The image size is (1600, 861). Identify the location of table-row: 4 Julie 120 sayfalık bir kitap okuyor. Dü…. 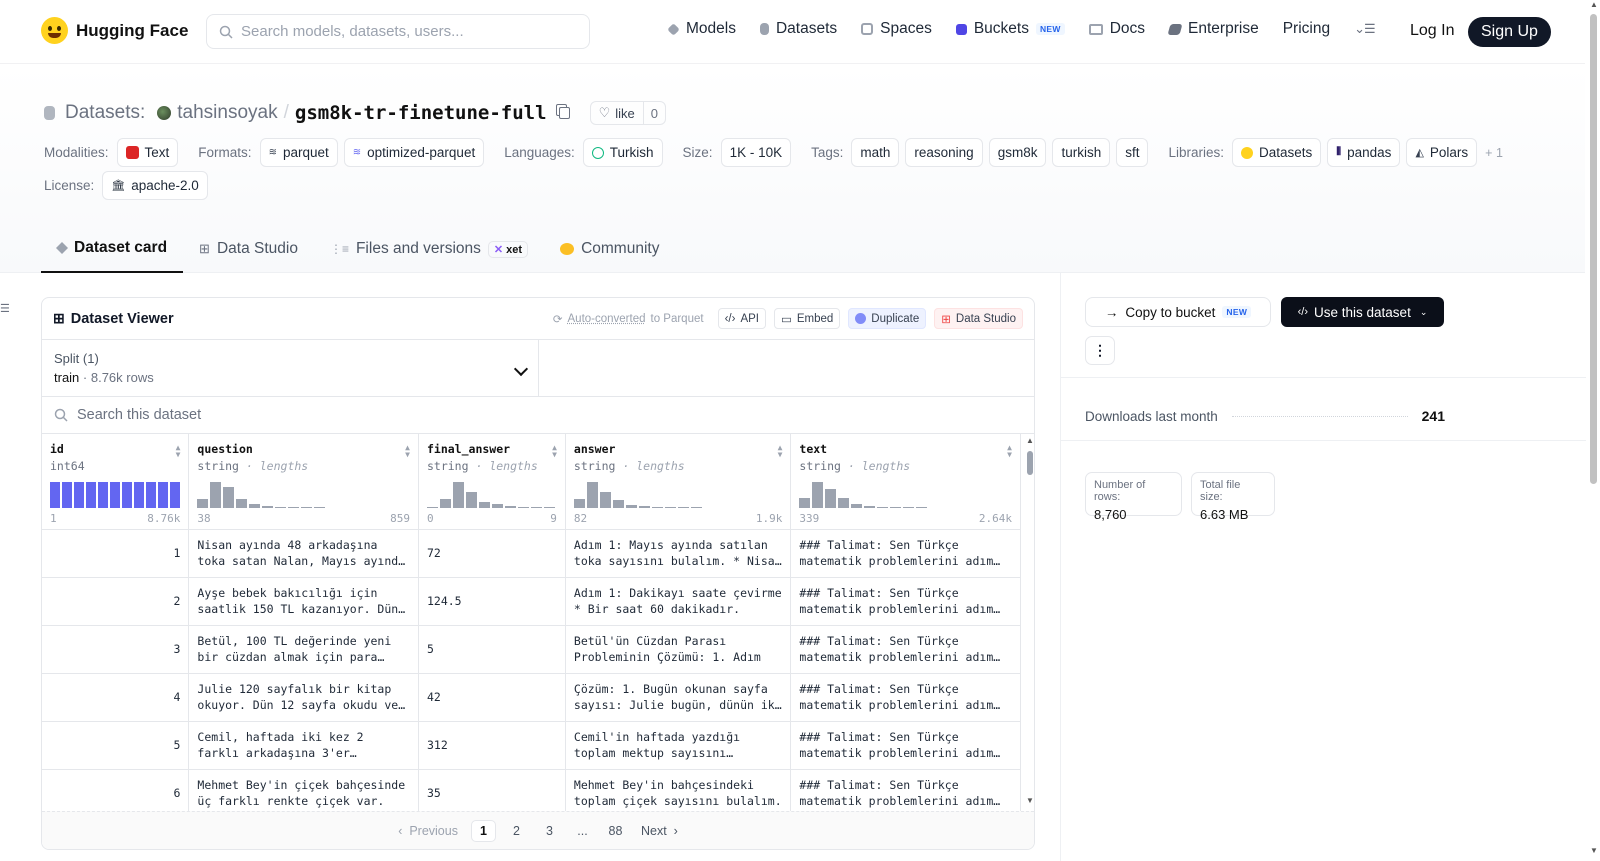
(531, 697).